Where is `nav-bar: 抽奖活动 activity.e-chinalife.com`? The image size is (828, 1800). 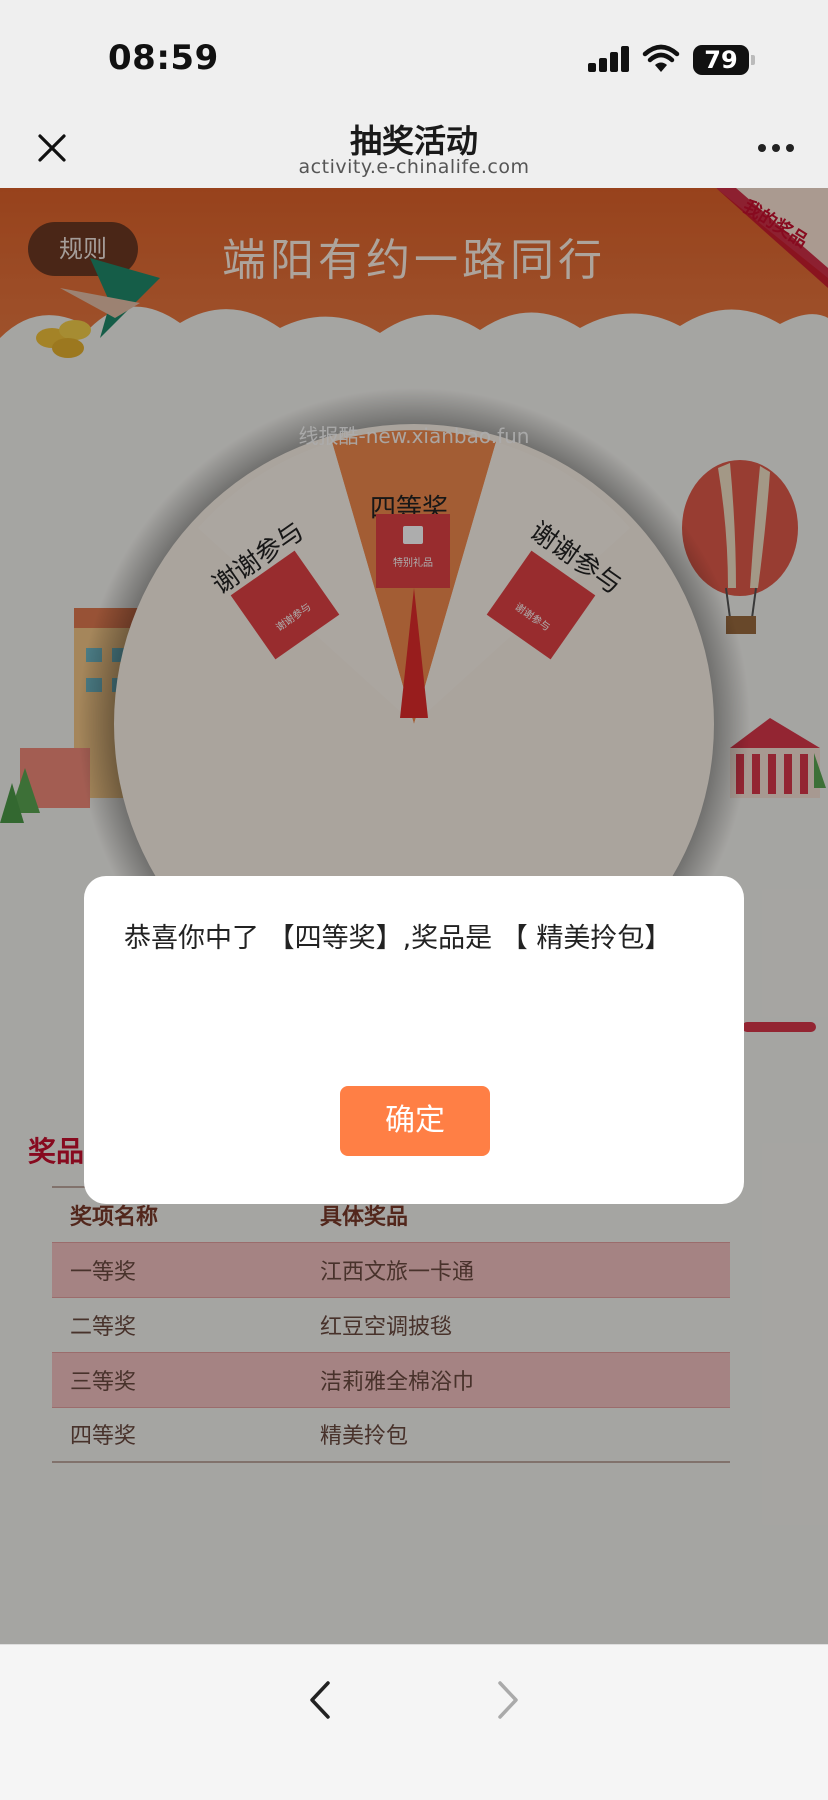 nav-bar: 抽奖活动 activity.e-chinalife.com is located at coordinates (414, 148).